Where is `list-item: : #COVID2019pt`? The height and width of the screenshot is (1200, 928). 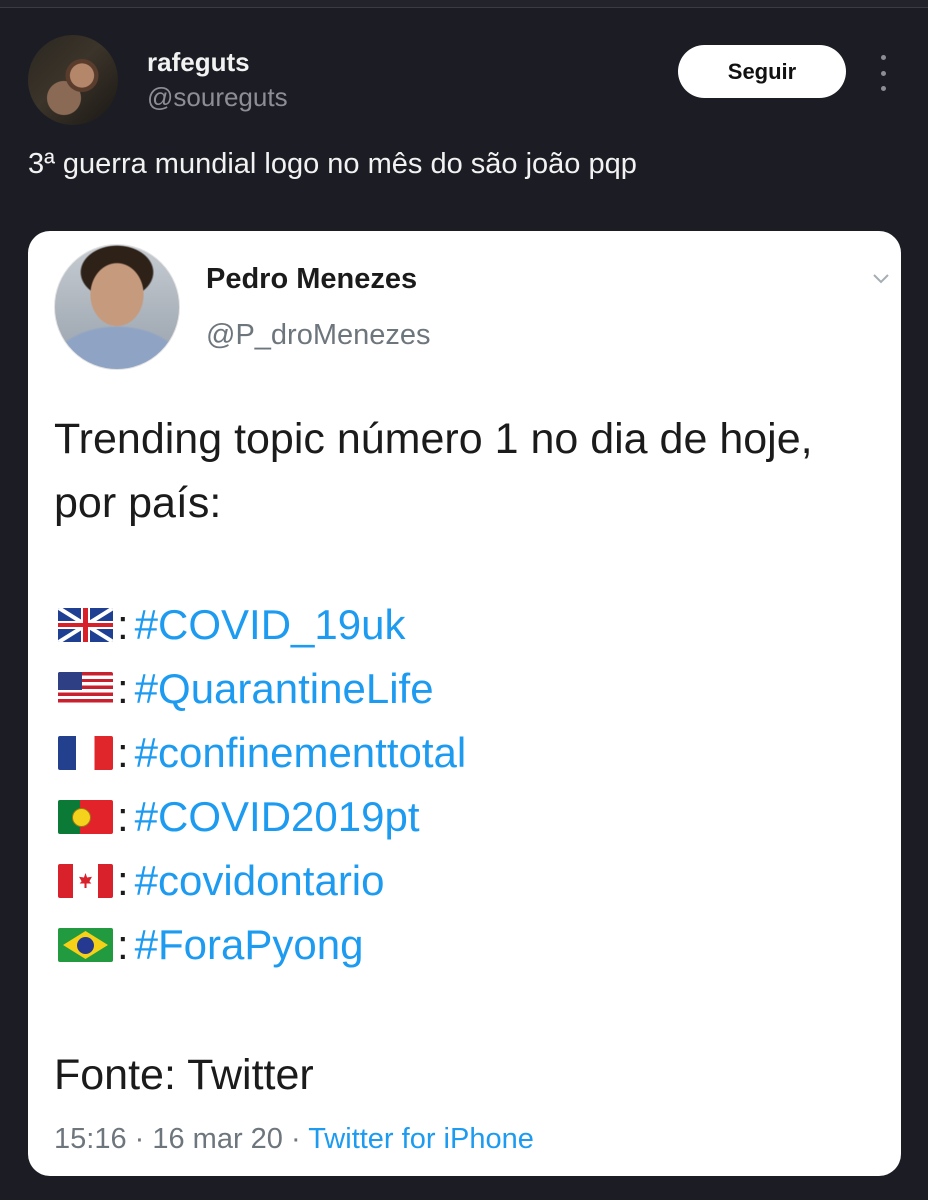
list-item: : #COVID2019pt is located at coordinates (262, 817).